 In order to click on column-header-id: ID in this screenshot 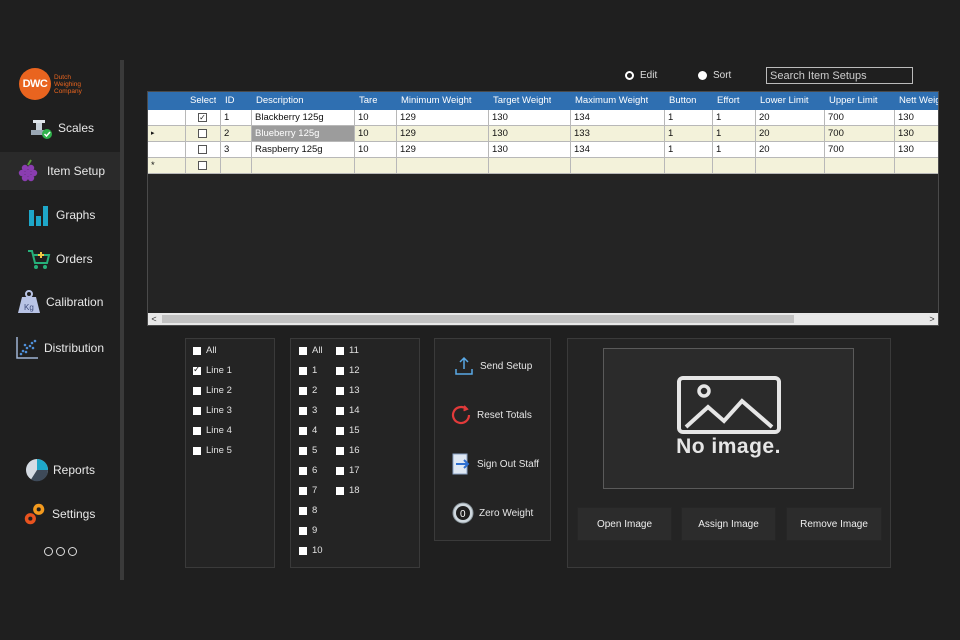, I will do `click(228, 101)`.